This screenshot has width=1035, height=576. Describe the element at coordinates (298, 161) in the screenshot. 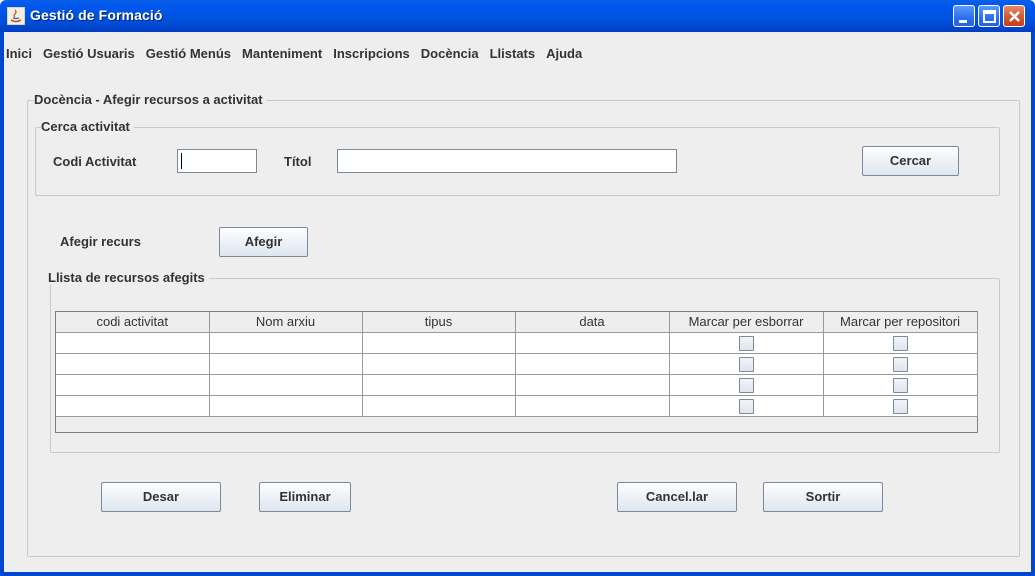

I see `titol-label: Títol` at that location.